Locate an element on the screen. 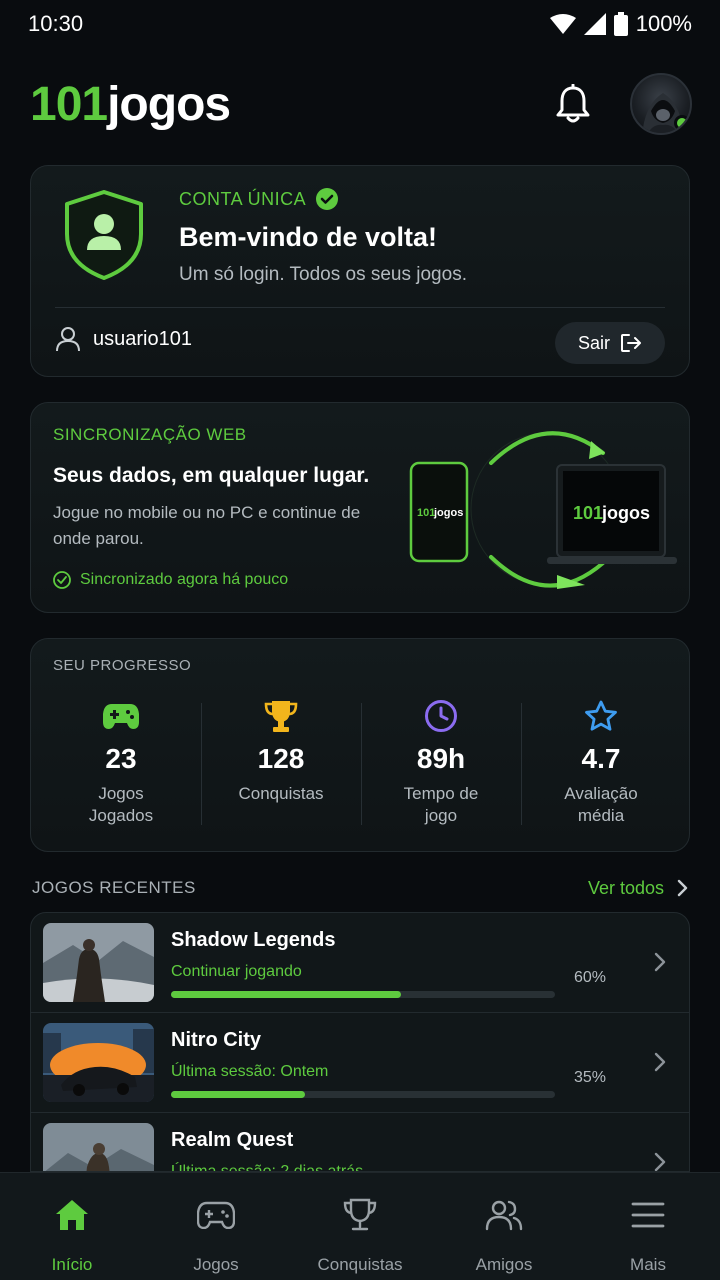  race-car-art-icon is located at coordinates (98, 1062).